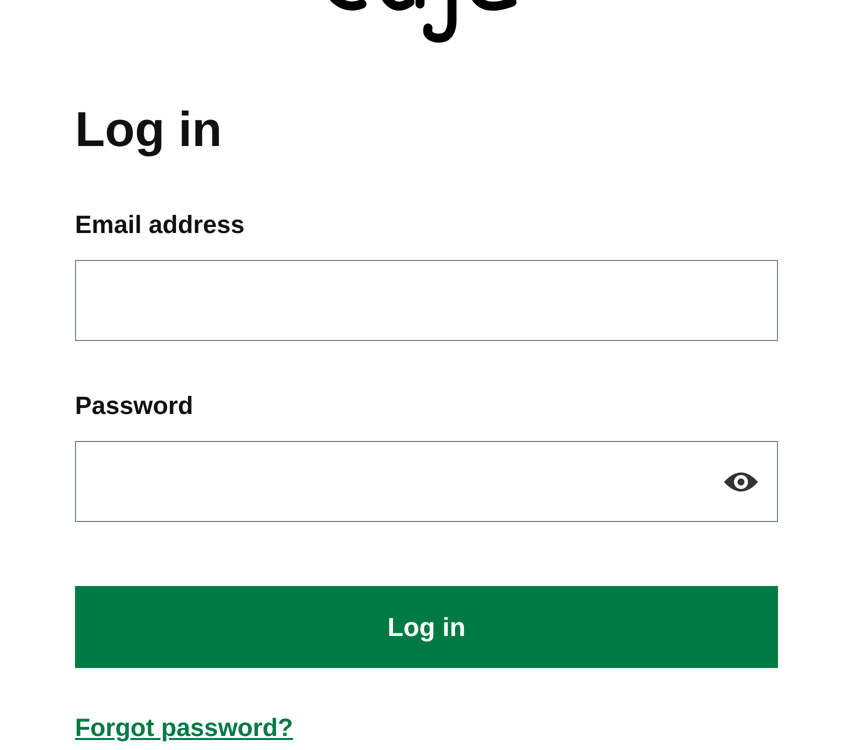  I want to click on field-label: Email address, so click(160, 225).